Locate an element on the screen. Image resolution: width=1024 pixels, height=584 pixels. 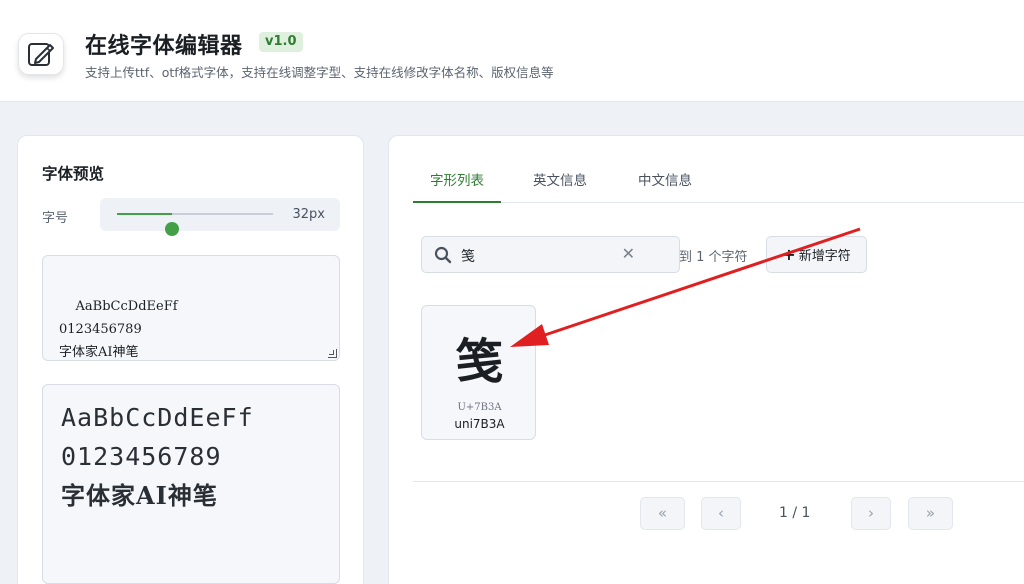
result-count: 到 1 个字符 is located at coordinates (713, 257).